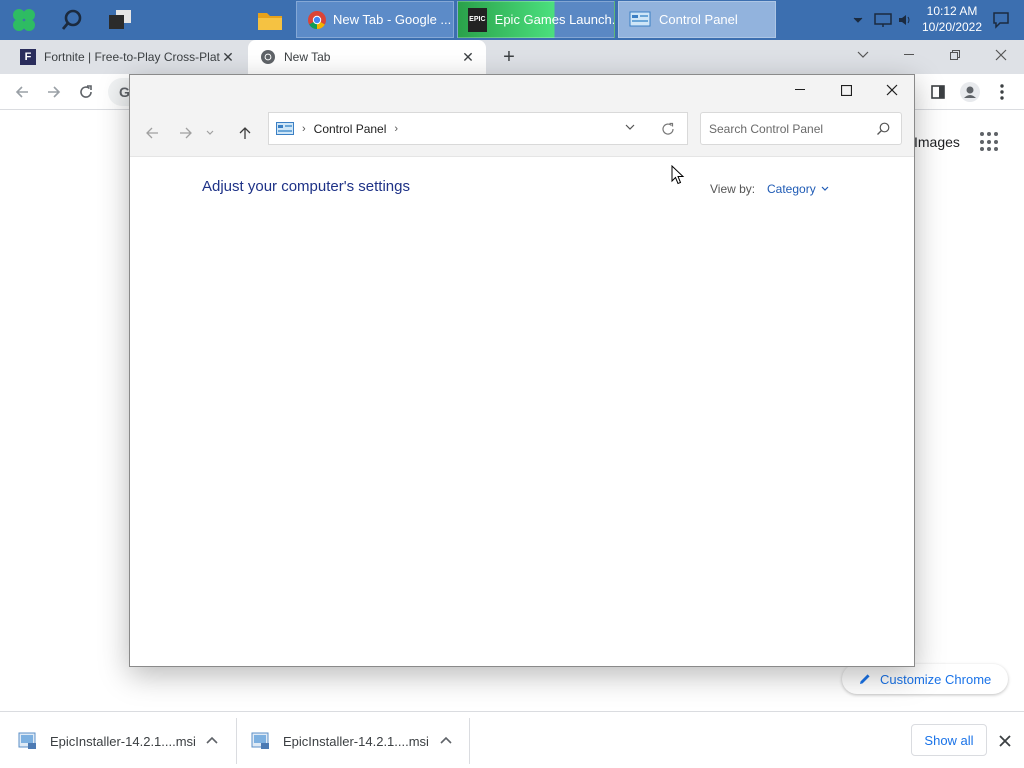  Describe the element at coordinates (678, 175) in the screenshot. I see `mouse-cursor-icon` at that location.